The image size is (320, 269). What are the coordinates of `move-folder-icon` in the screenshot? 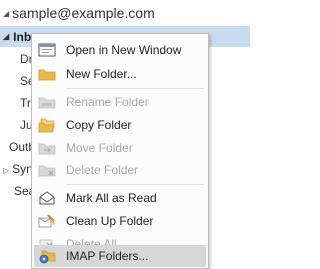 It's located at (47, 148).